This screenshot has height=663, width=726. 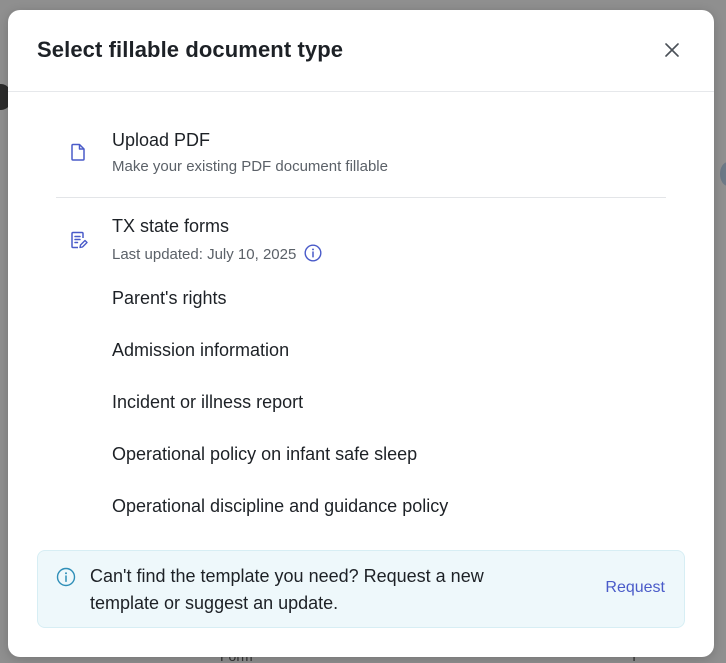 What do you see at coordinates (171, 226) in the screenshot?
I see `state-forms-title: TX state forms` at bounding box center [171, 226].